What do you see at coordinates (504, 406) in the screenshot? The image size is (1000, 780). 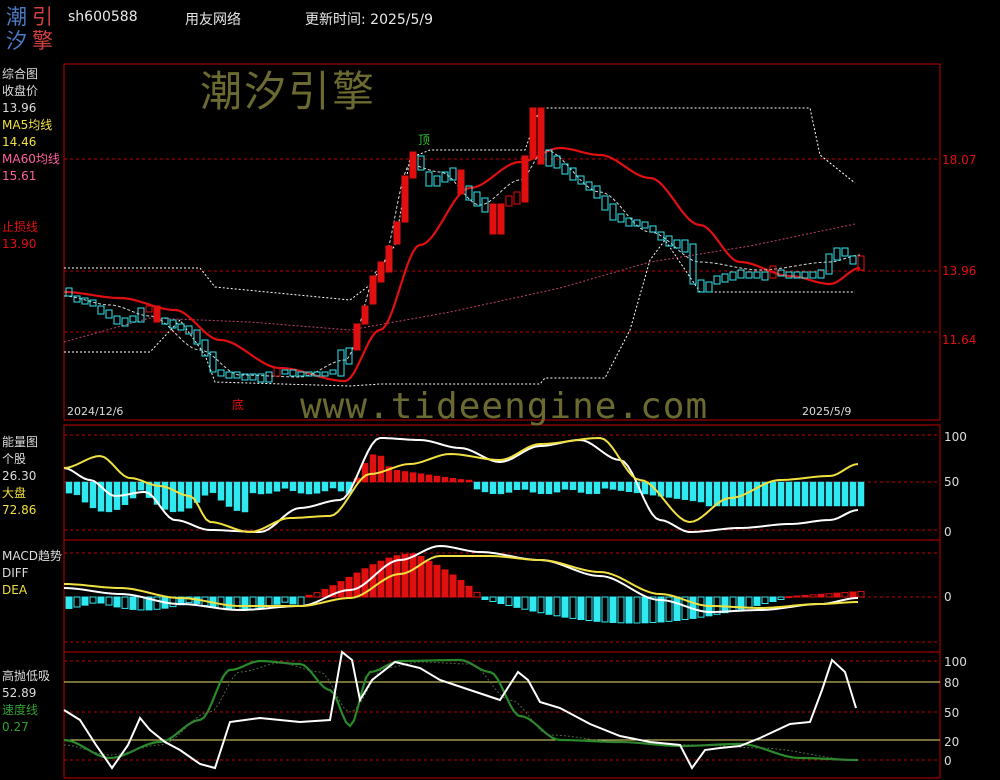 I see `watermark-url: www.tideengine.com` at bounding box center [504, 406].